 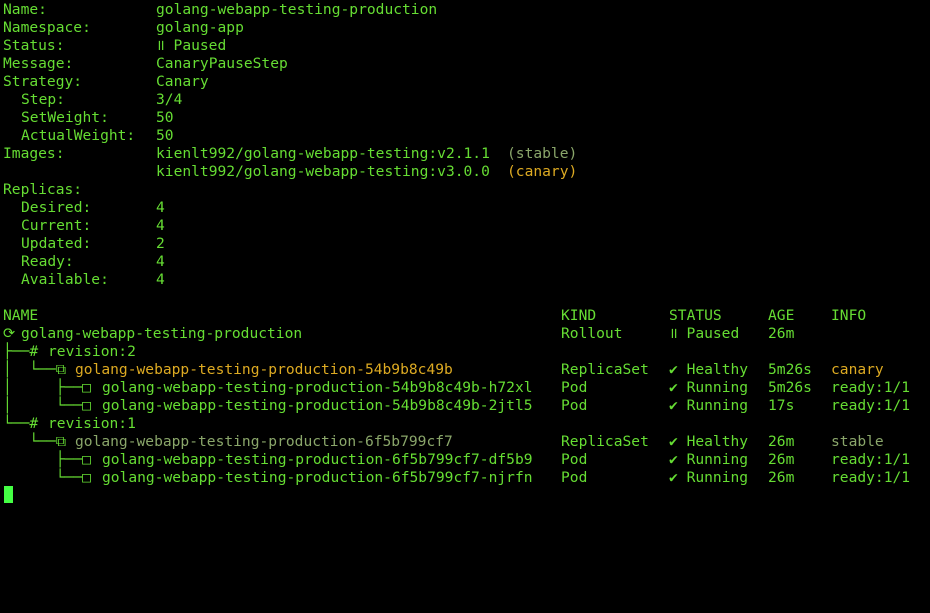 I want to click on pod-icon: │ ├──□, so click(x=51, y=387).